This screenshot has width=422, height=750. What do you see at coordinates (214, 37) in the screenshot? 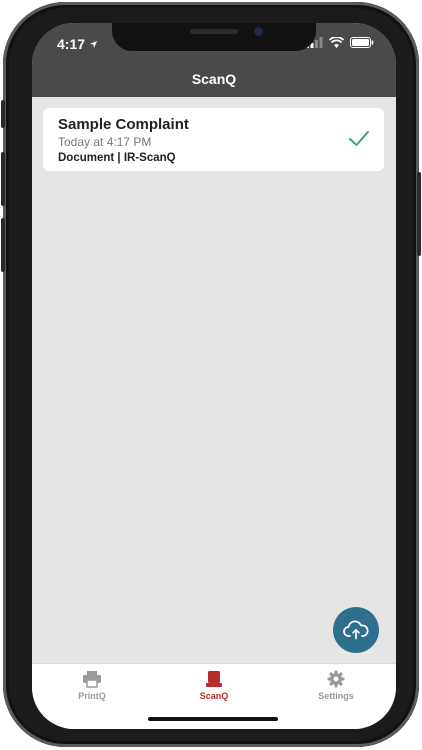
I see `notch` at bounding box center [214, 37].